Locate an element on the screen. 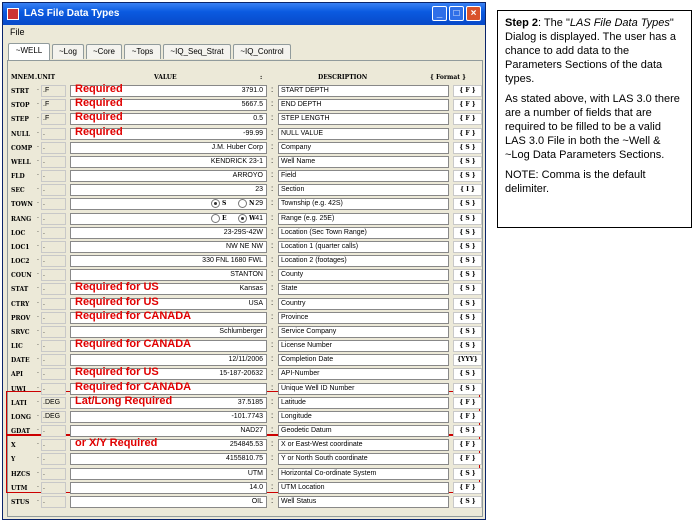 The image size is (697, 524). value-field: STANTON is located at coordinates (168, 275).